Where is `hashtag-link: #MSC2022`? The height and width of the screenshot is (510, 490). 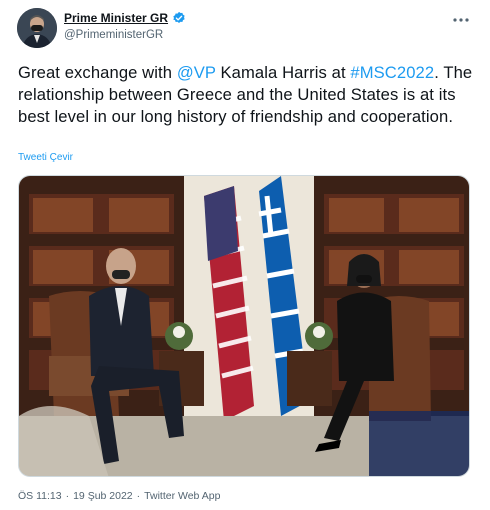
hashtag-link: #MSC2022 is located at coordinates (392, 72).